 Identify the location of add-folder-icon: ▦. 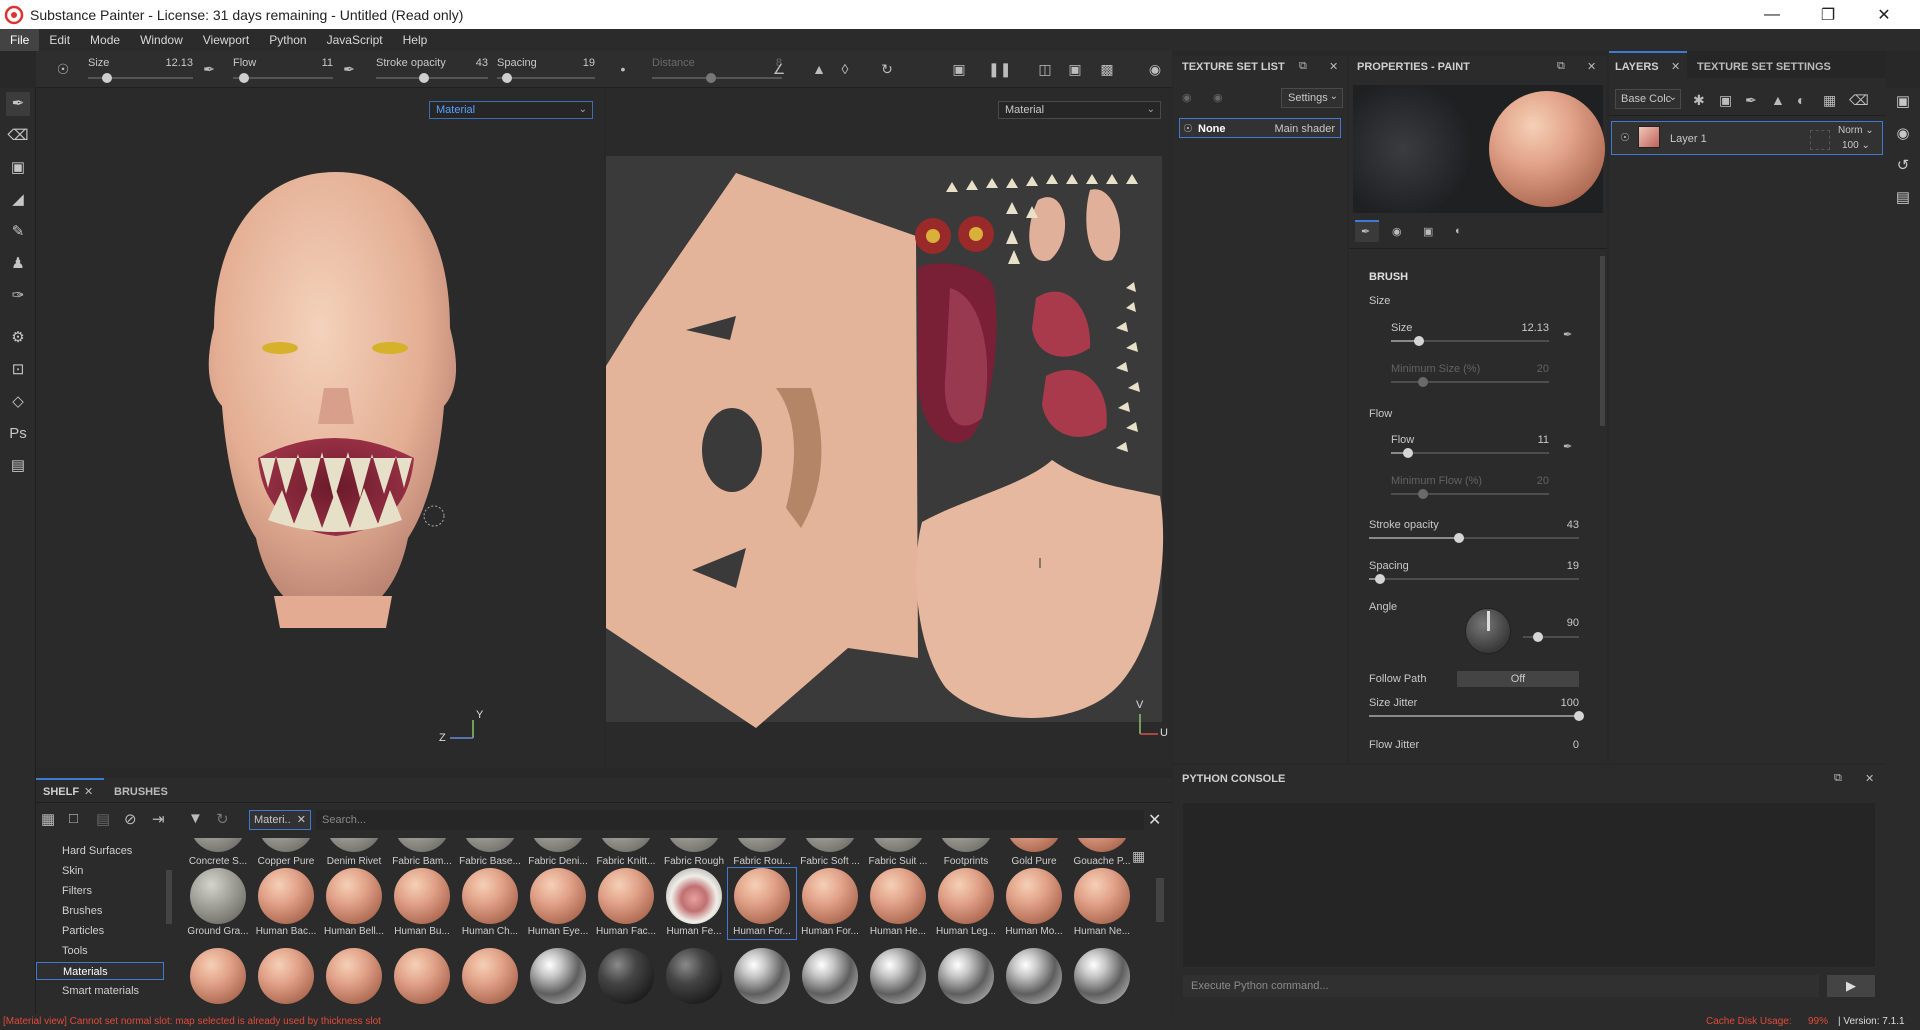
(1829, 100).